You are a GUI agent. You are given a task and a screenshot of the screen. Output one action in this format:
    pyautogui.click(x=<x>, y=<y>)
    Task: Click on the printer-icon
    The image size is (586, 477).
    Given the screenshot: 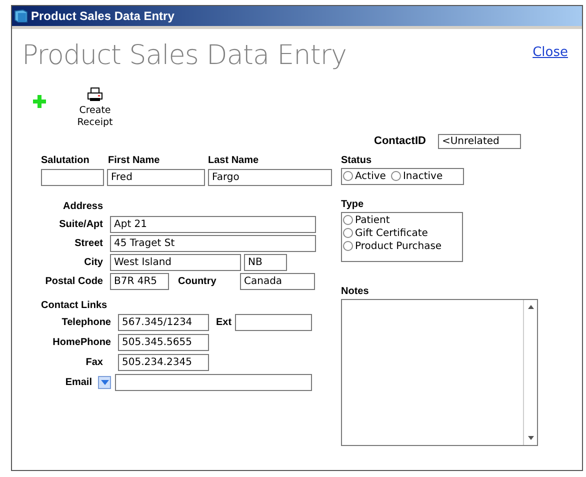 What is the action you would take?
    pyautogui.click(x=95, y=94)
    